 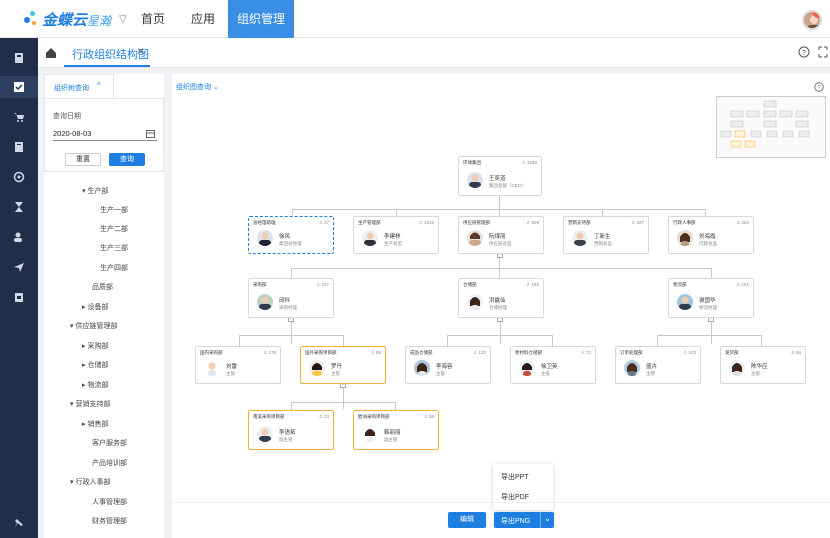 What do you see at coordinates (291, 235) in the screenshot?
I see `org-card: 总经理助理 ♙ 27 徐风 集团总经理` at bounding box center [291, 235].